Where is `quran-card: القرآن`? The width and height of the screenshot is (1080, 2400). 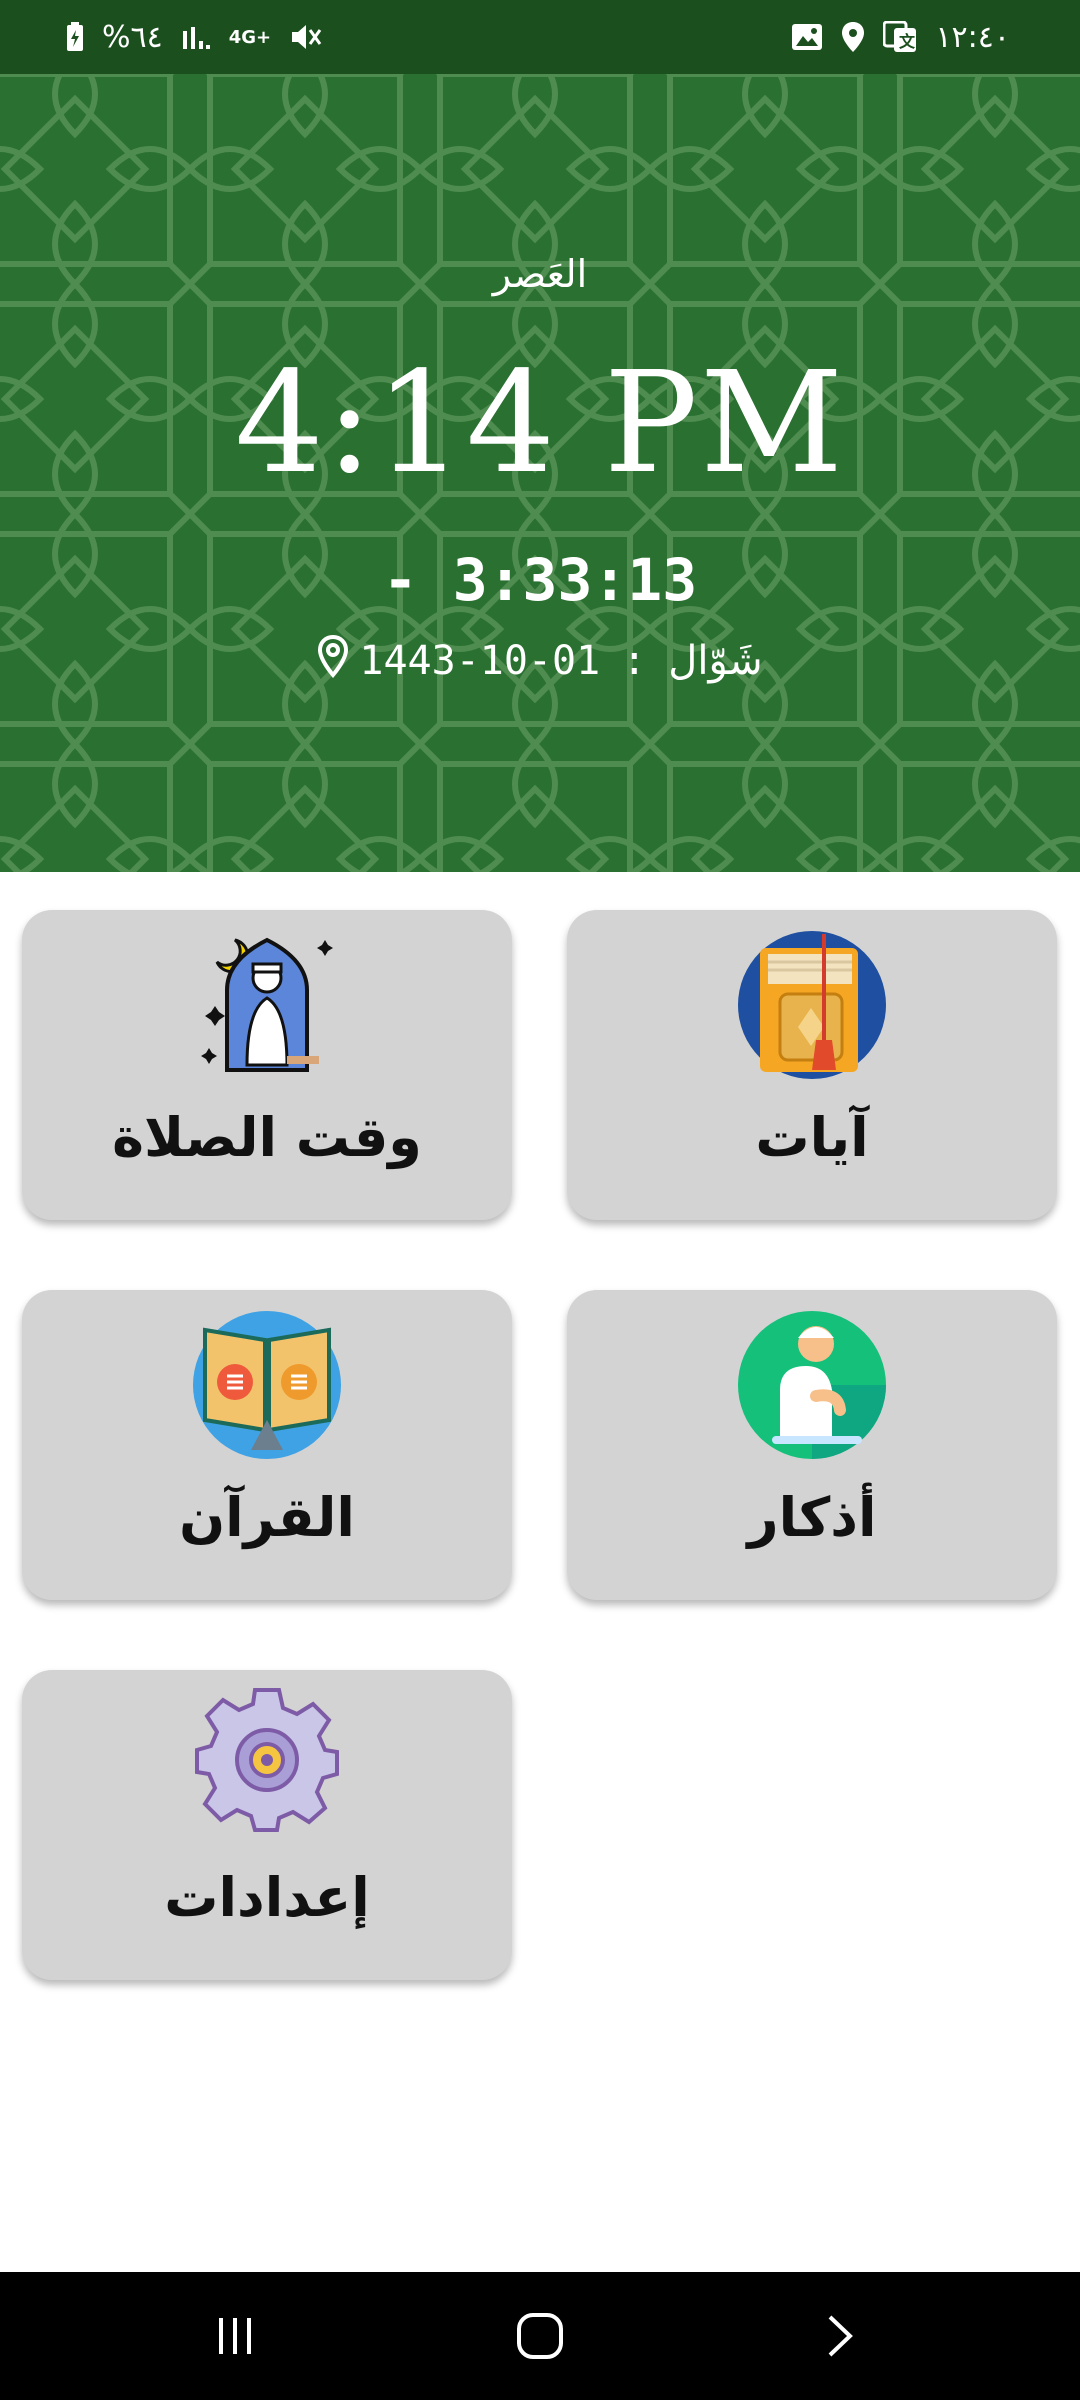 quran-card: القرآن is located at coordinates (267, 1445).